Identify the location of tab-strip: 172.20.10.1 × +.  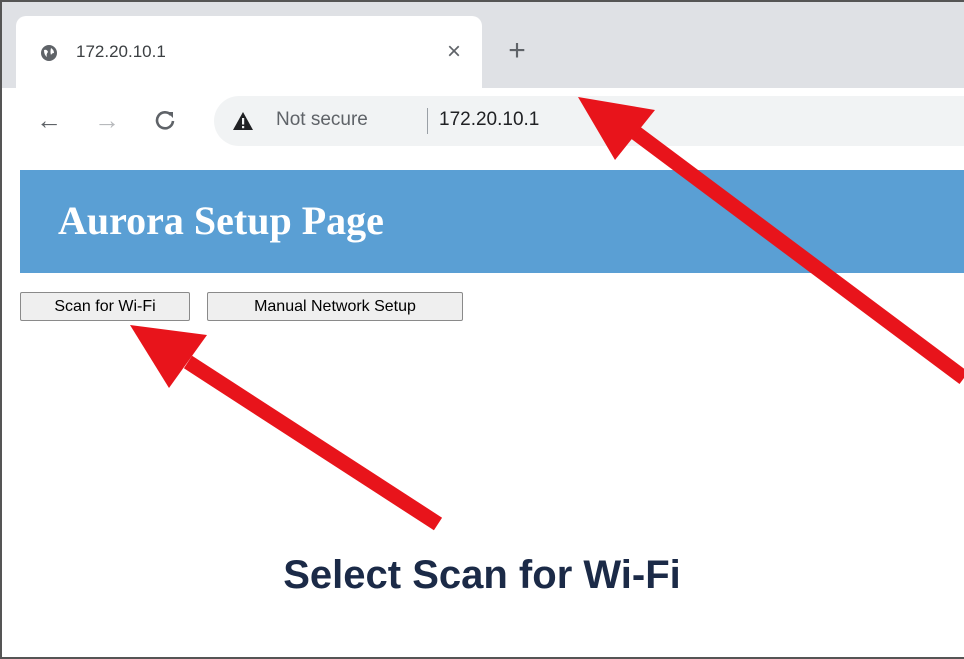
(483, 45).